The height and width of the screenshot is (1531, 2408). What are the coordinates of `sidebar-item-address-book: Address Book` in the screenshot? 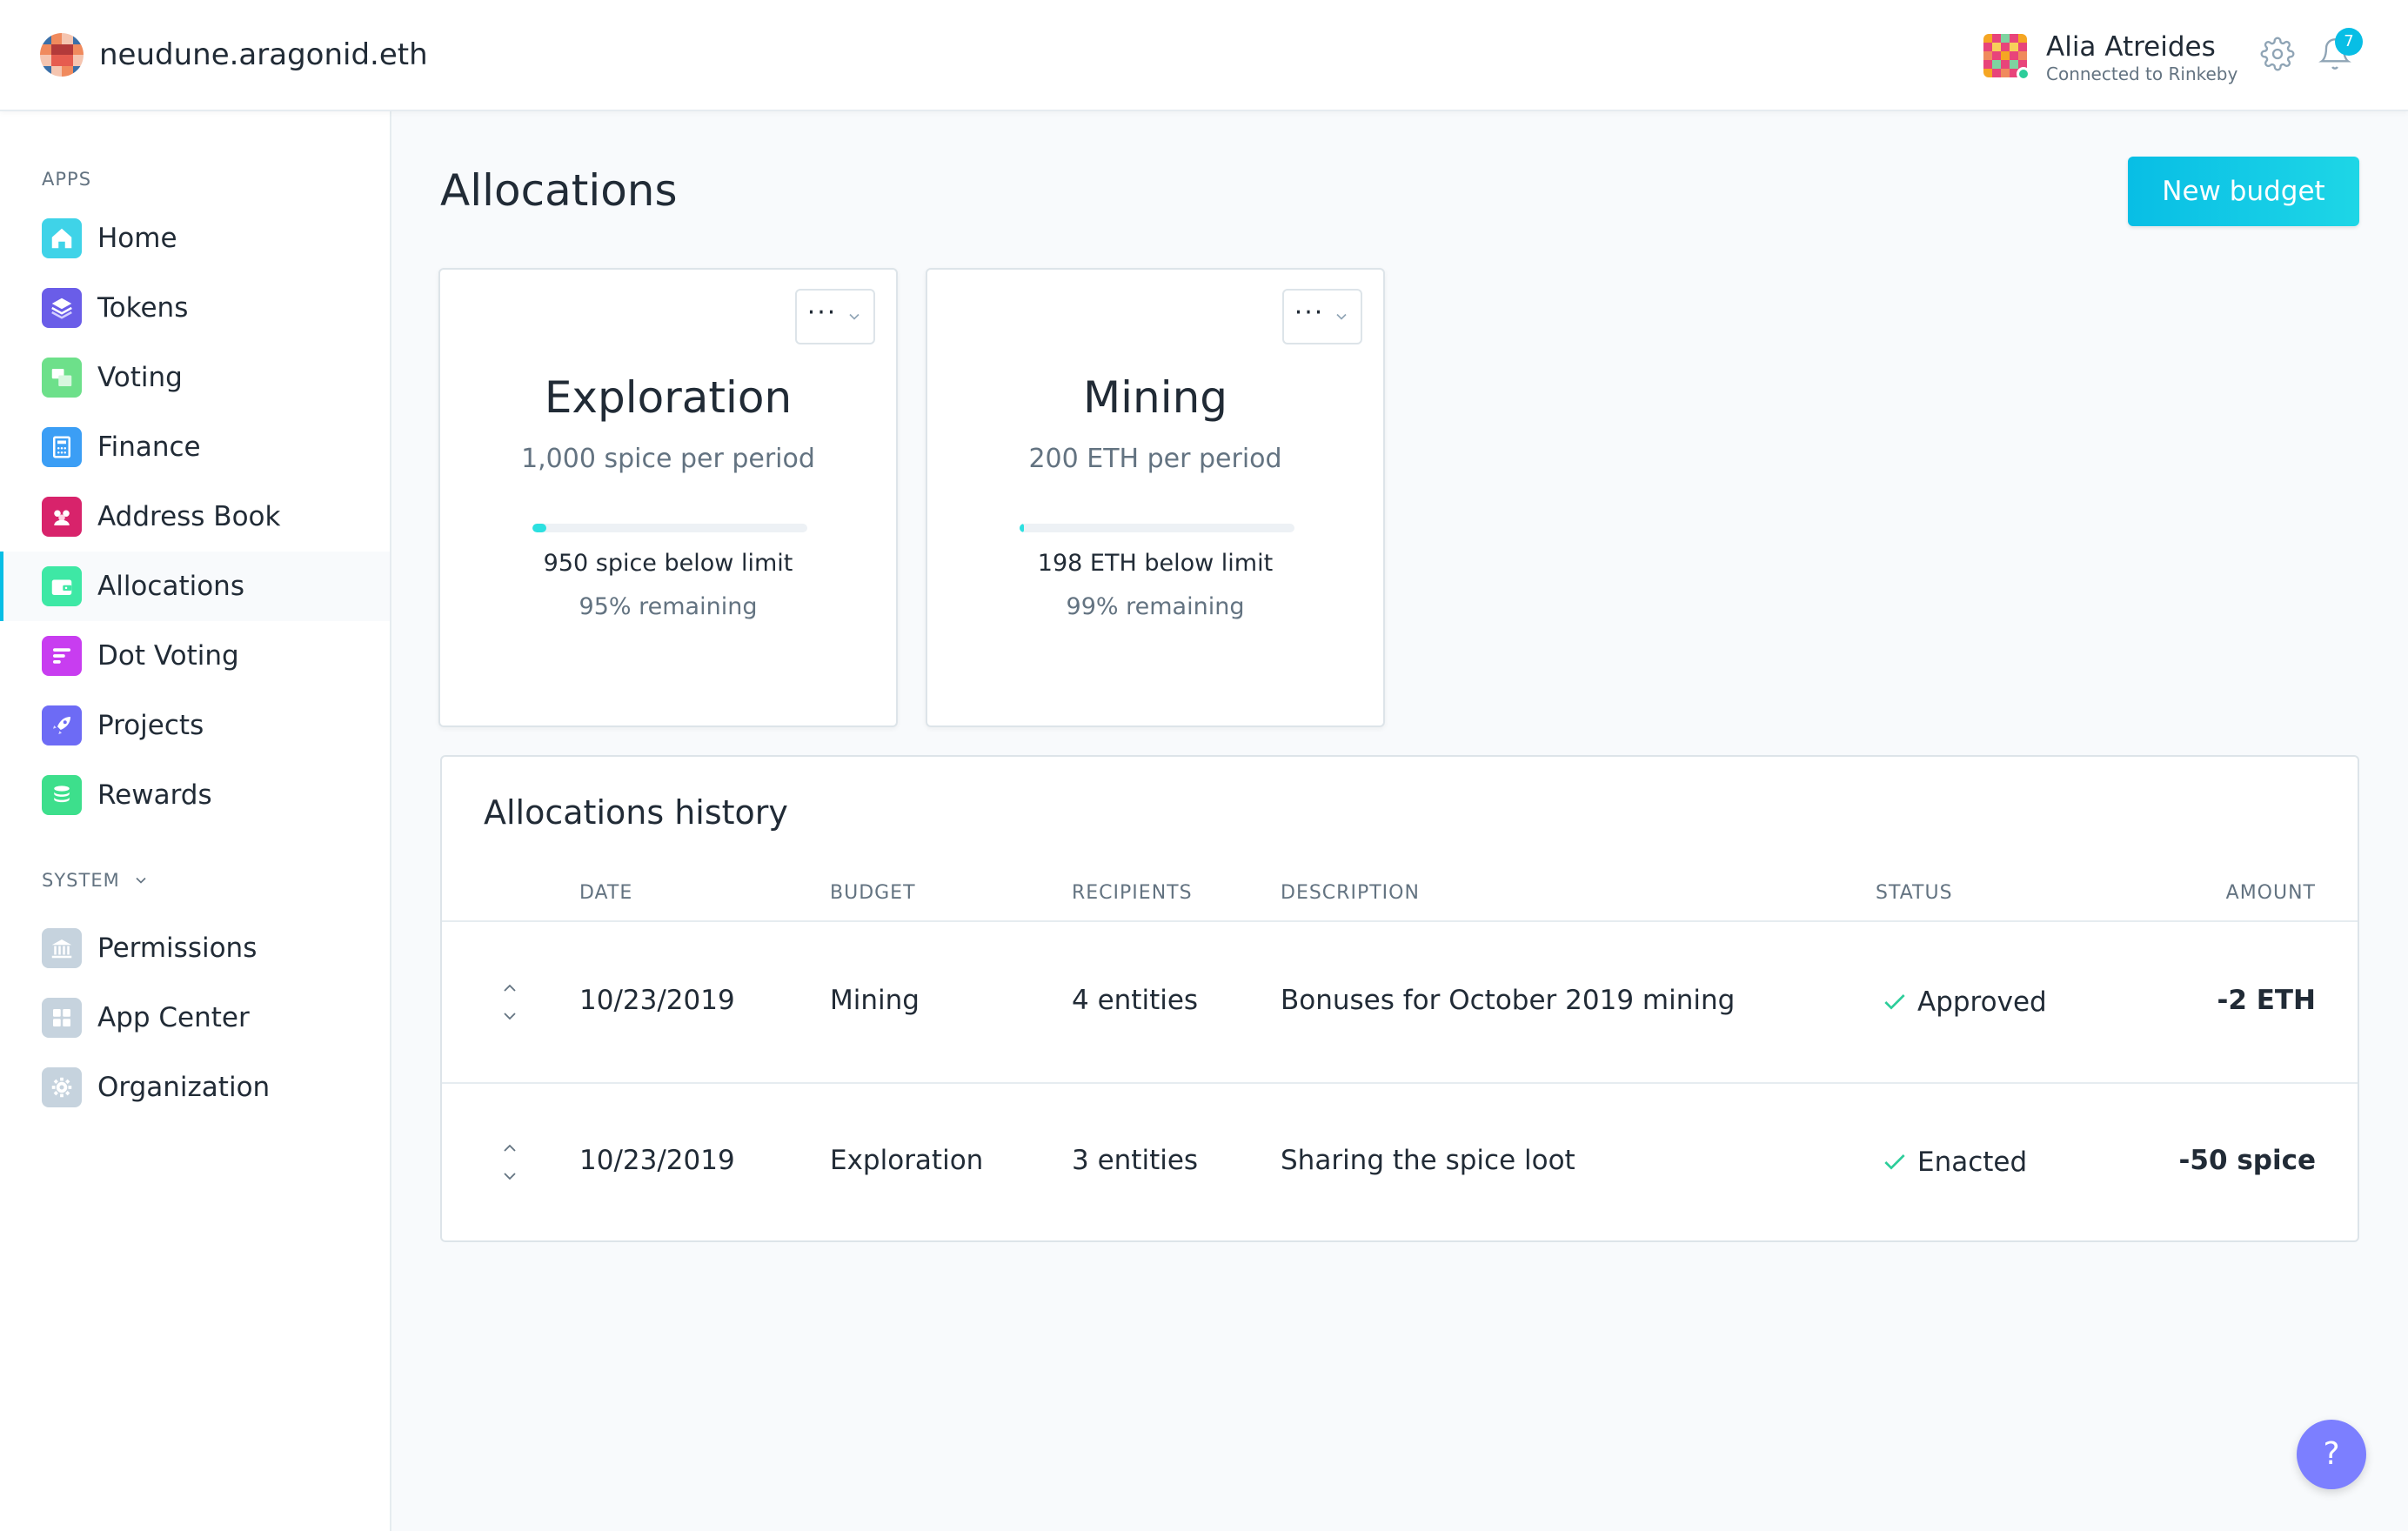 It's located at (195, 517).